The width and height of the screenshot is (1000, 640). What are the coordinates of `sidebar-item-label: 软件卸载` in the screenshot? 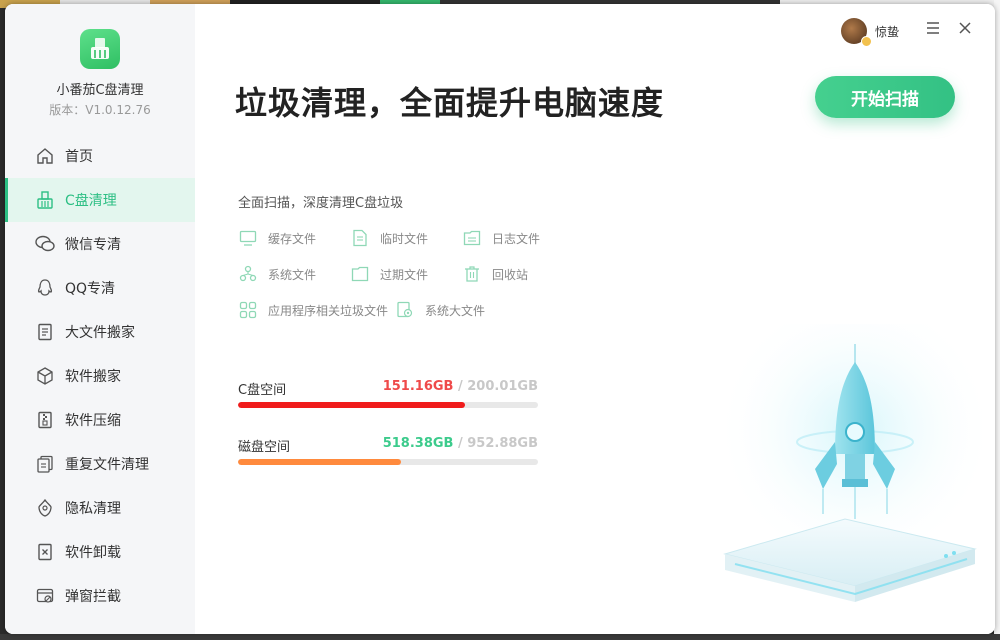 It's located at (93, 553).